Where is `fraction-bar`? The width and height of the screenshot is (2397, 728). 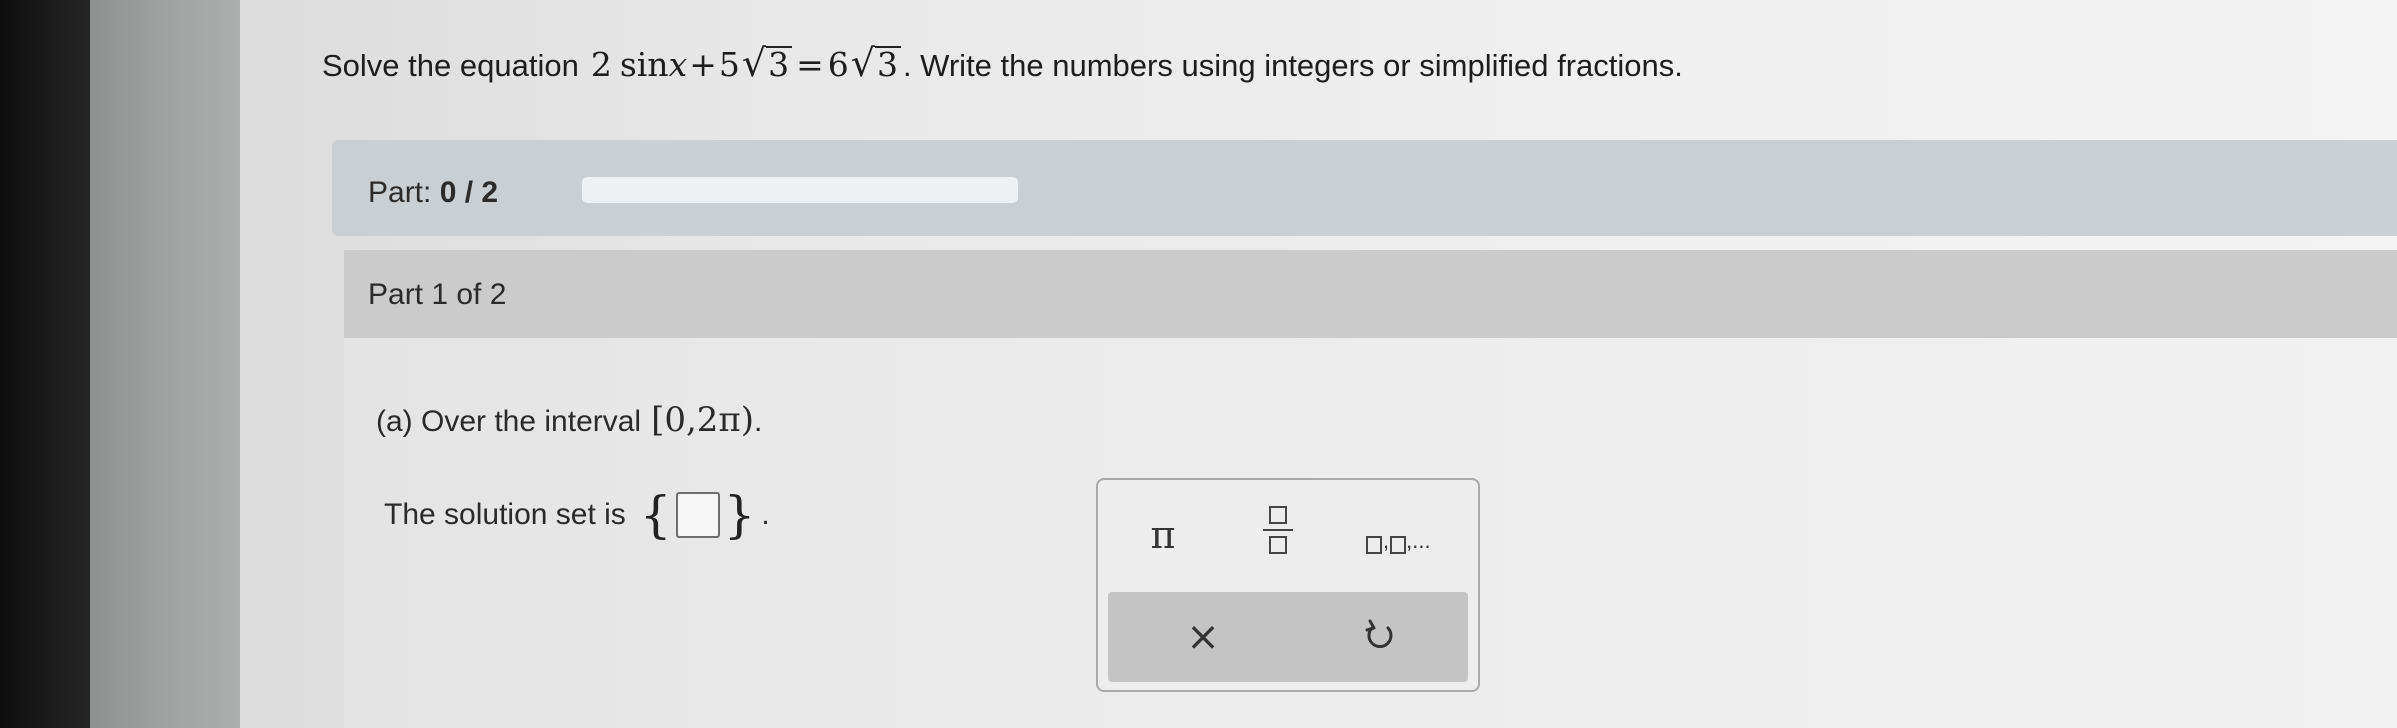 fraction-bar is located at coordinates (1278, 530).